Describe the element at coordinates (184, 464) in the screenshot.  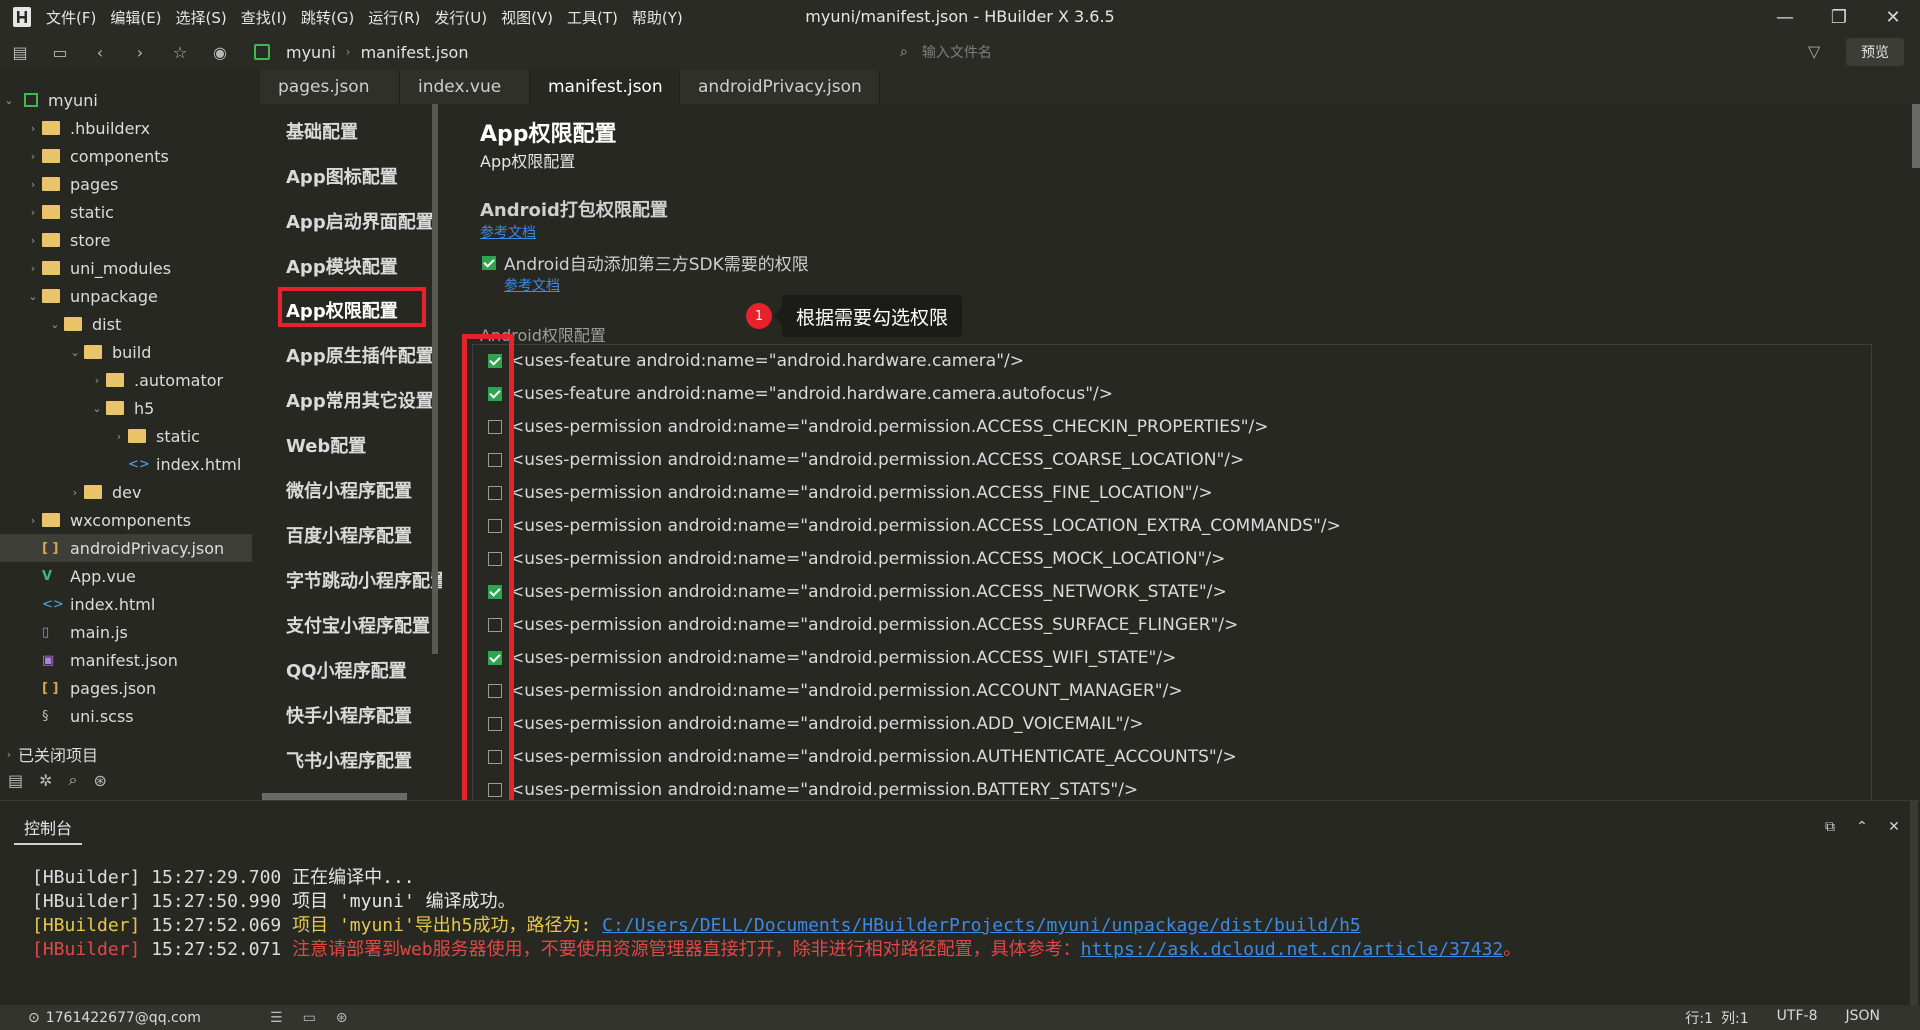
I see `tree-item-h5-index-html: <> index.html` at that location.